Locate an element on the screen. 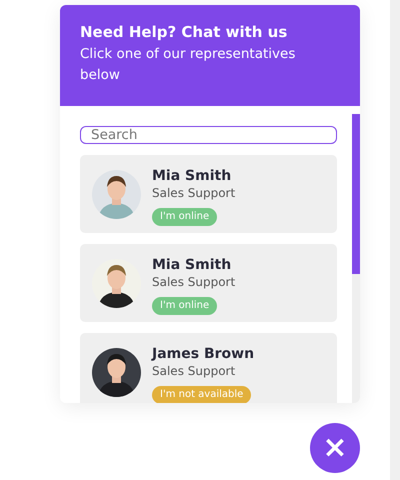 Image resolution: width=400 pixels, height=480 pixels. chat-subtitle: Click one of our representatives below is located at coordinates (188, 65).